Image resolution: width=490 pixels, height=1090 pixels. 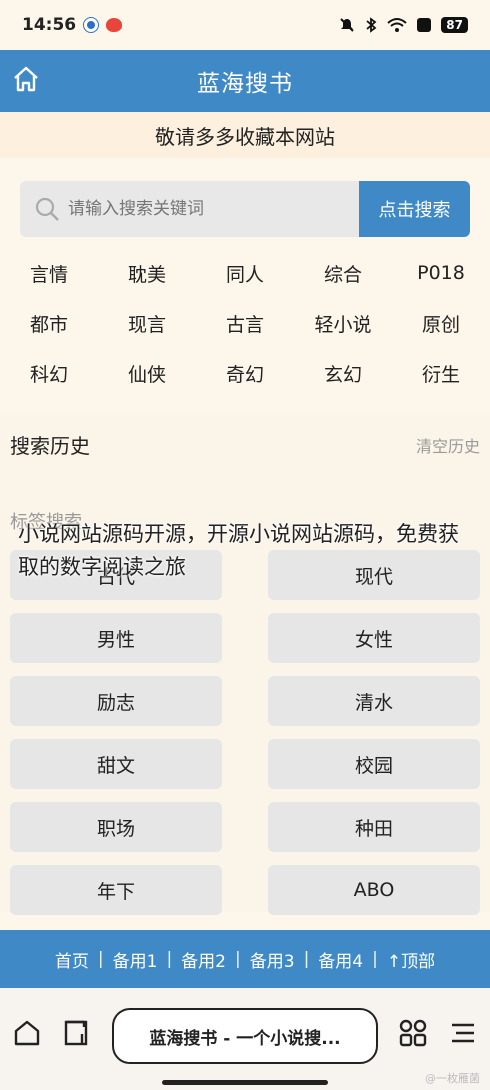 I want to click on battery-indicator: 87, so click(x=454, y=25).